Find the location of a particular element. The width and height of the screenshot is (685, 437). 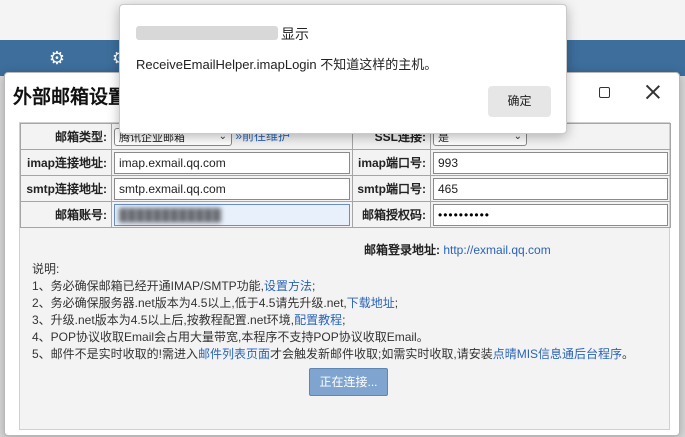

mail-list-page-link: 邮件列表页面 is located at coordinates (234, 354).